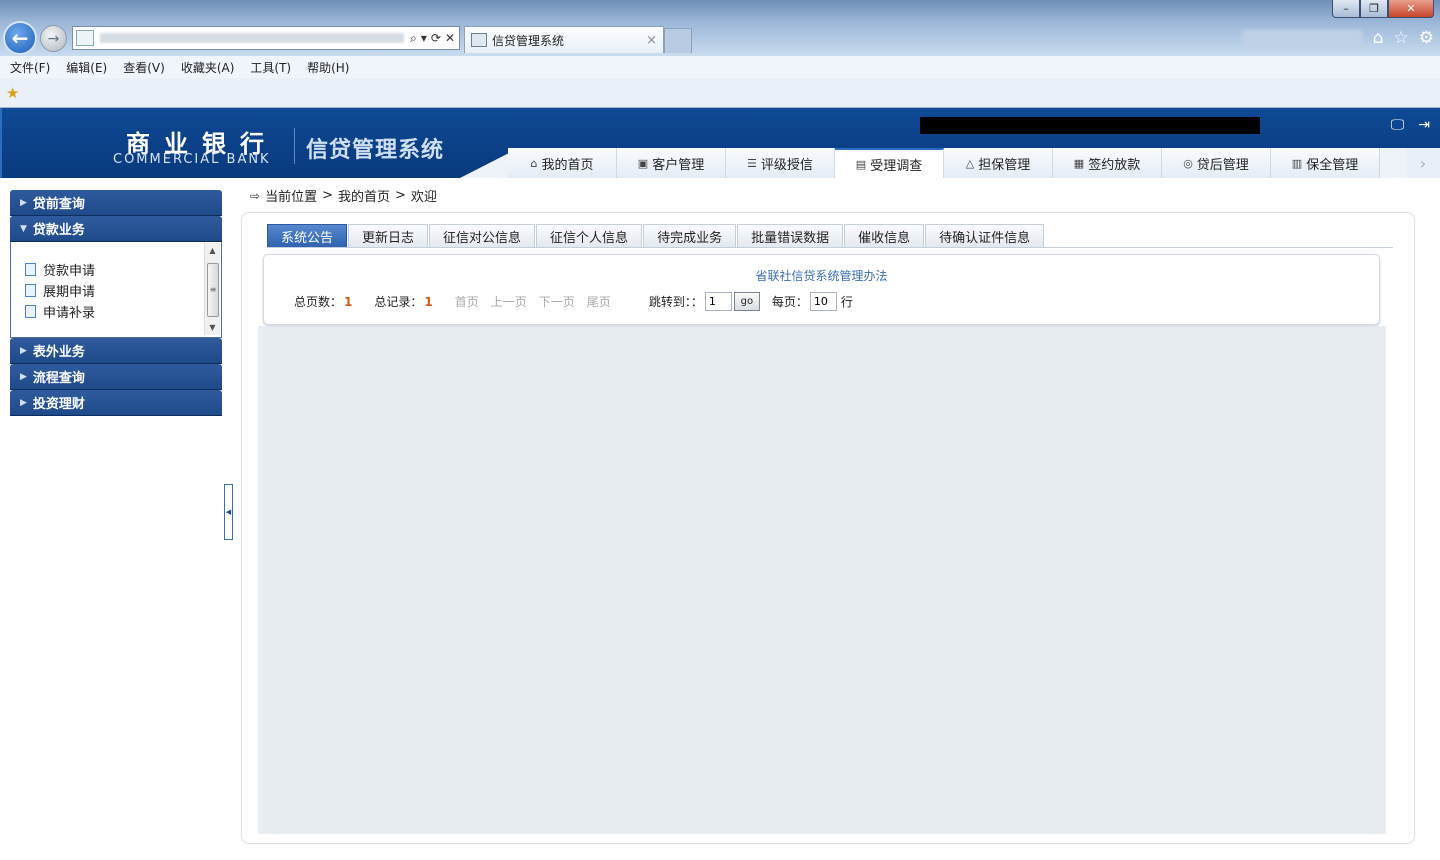  I want to click on menu-help: 帮助(H), so click(328, 67).